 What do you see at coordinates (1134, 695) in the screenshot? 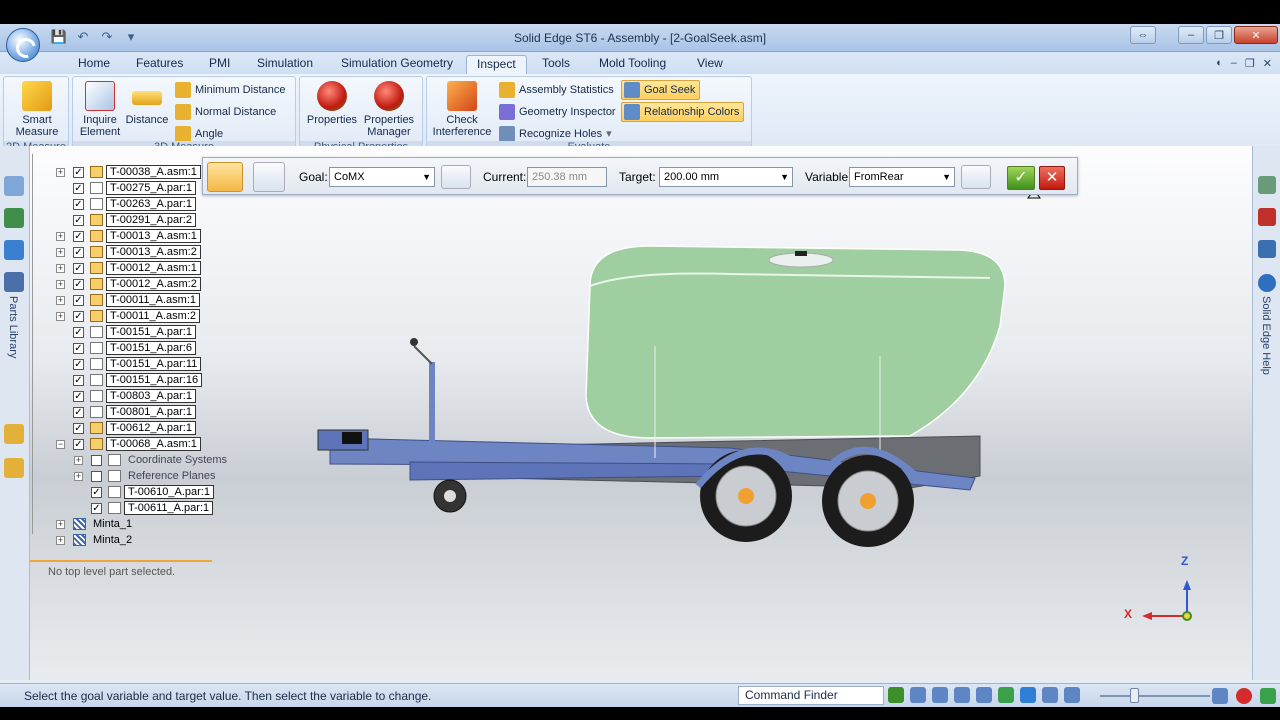
I see `zoom-slider-thumb` at bounding box center [1134, 695].